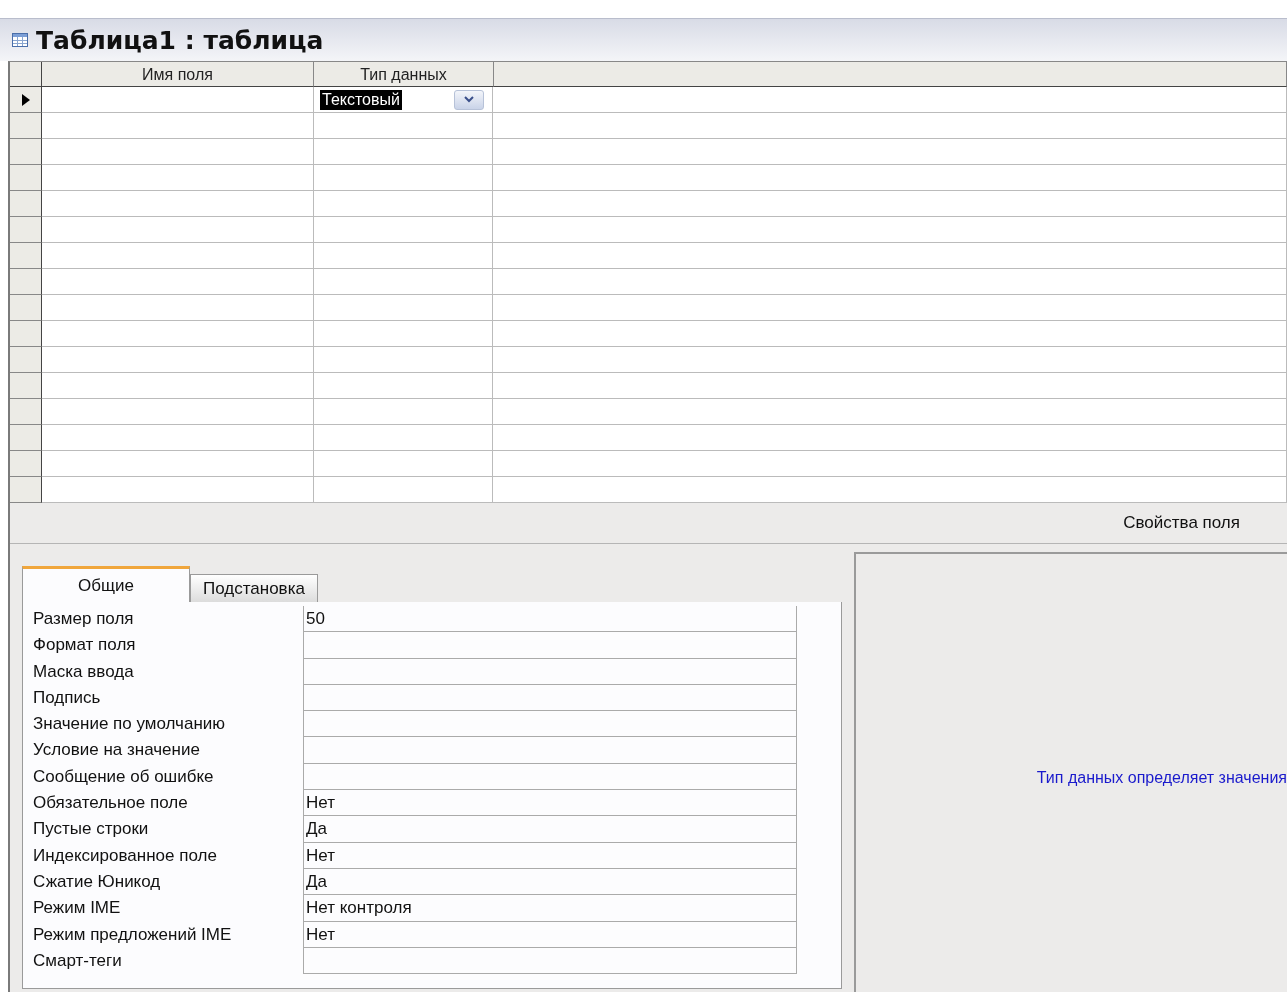 Image resolution: width=1287 pixels, height=992 pixels. I want to click on property-label: Смарт-теги, so click(78, 960).